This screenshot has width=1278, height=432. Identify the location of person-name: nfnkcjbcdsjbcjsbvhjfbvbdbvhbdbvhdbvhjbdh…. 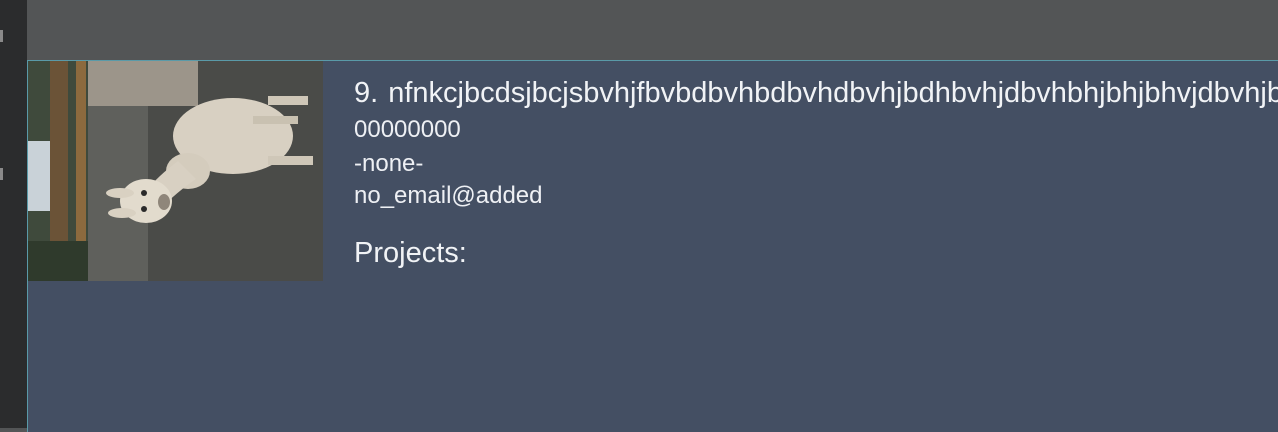
(833, 93).